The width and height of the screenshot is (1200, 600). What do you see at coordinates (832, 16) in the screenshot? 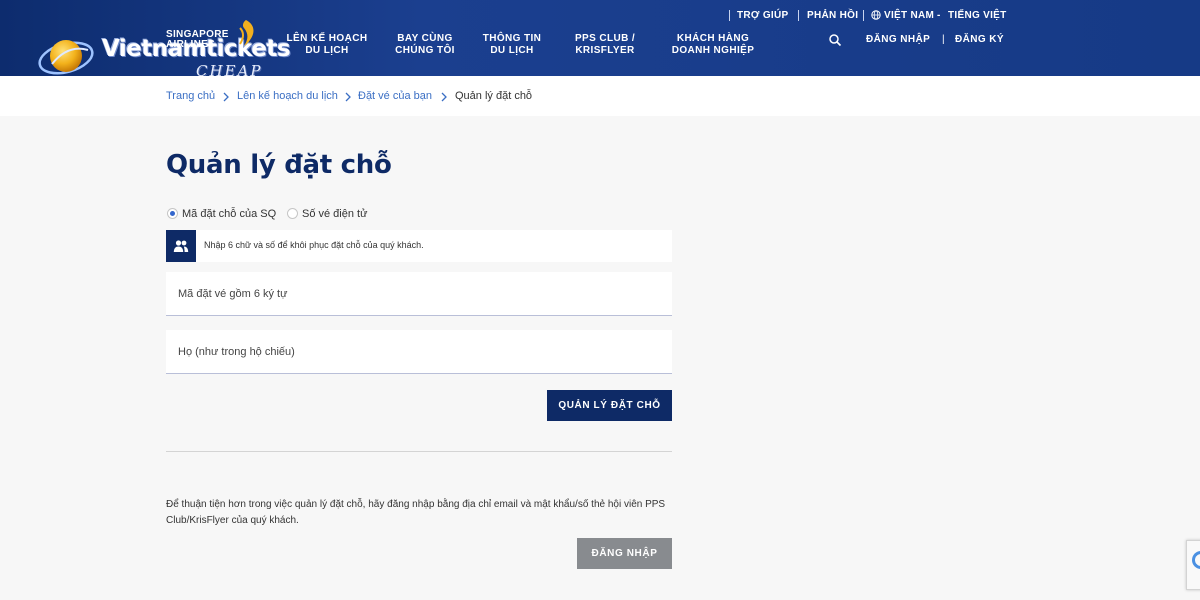
I see `feedback-link: PHẢN HỒI` at bounding box center [832, 16].